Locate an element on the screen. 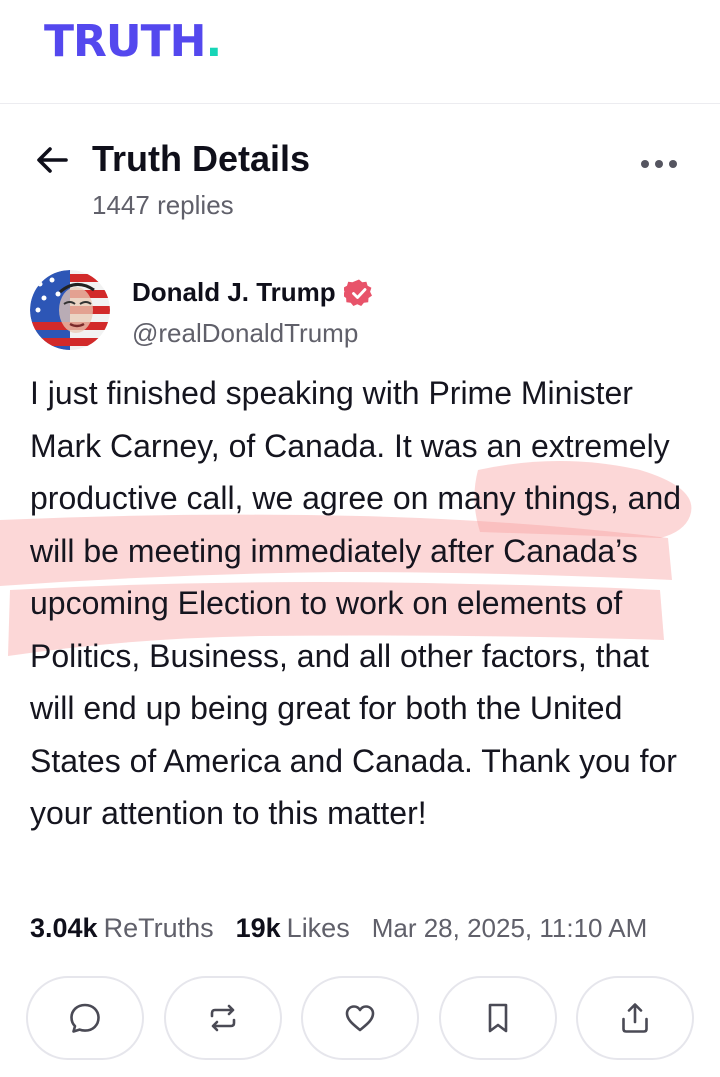  share-button is located at coordinates (635, 1018).